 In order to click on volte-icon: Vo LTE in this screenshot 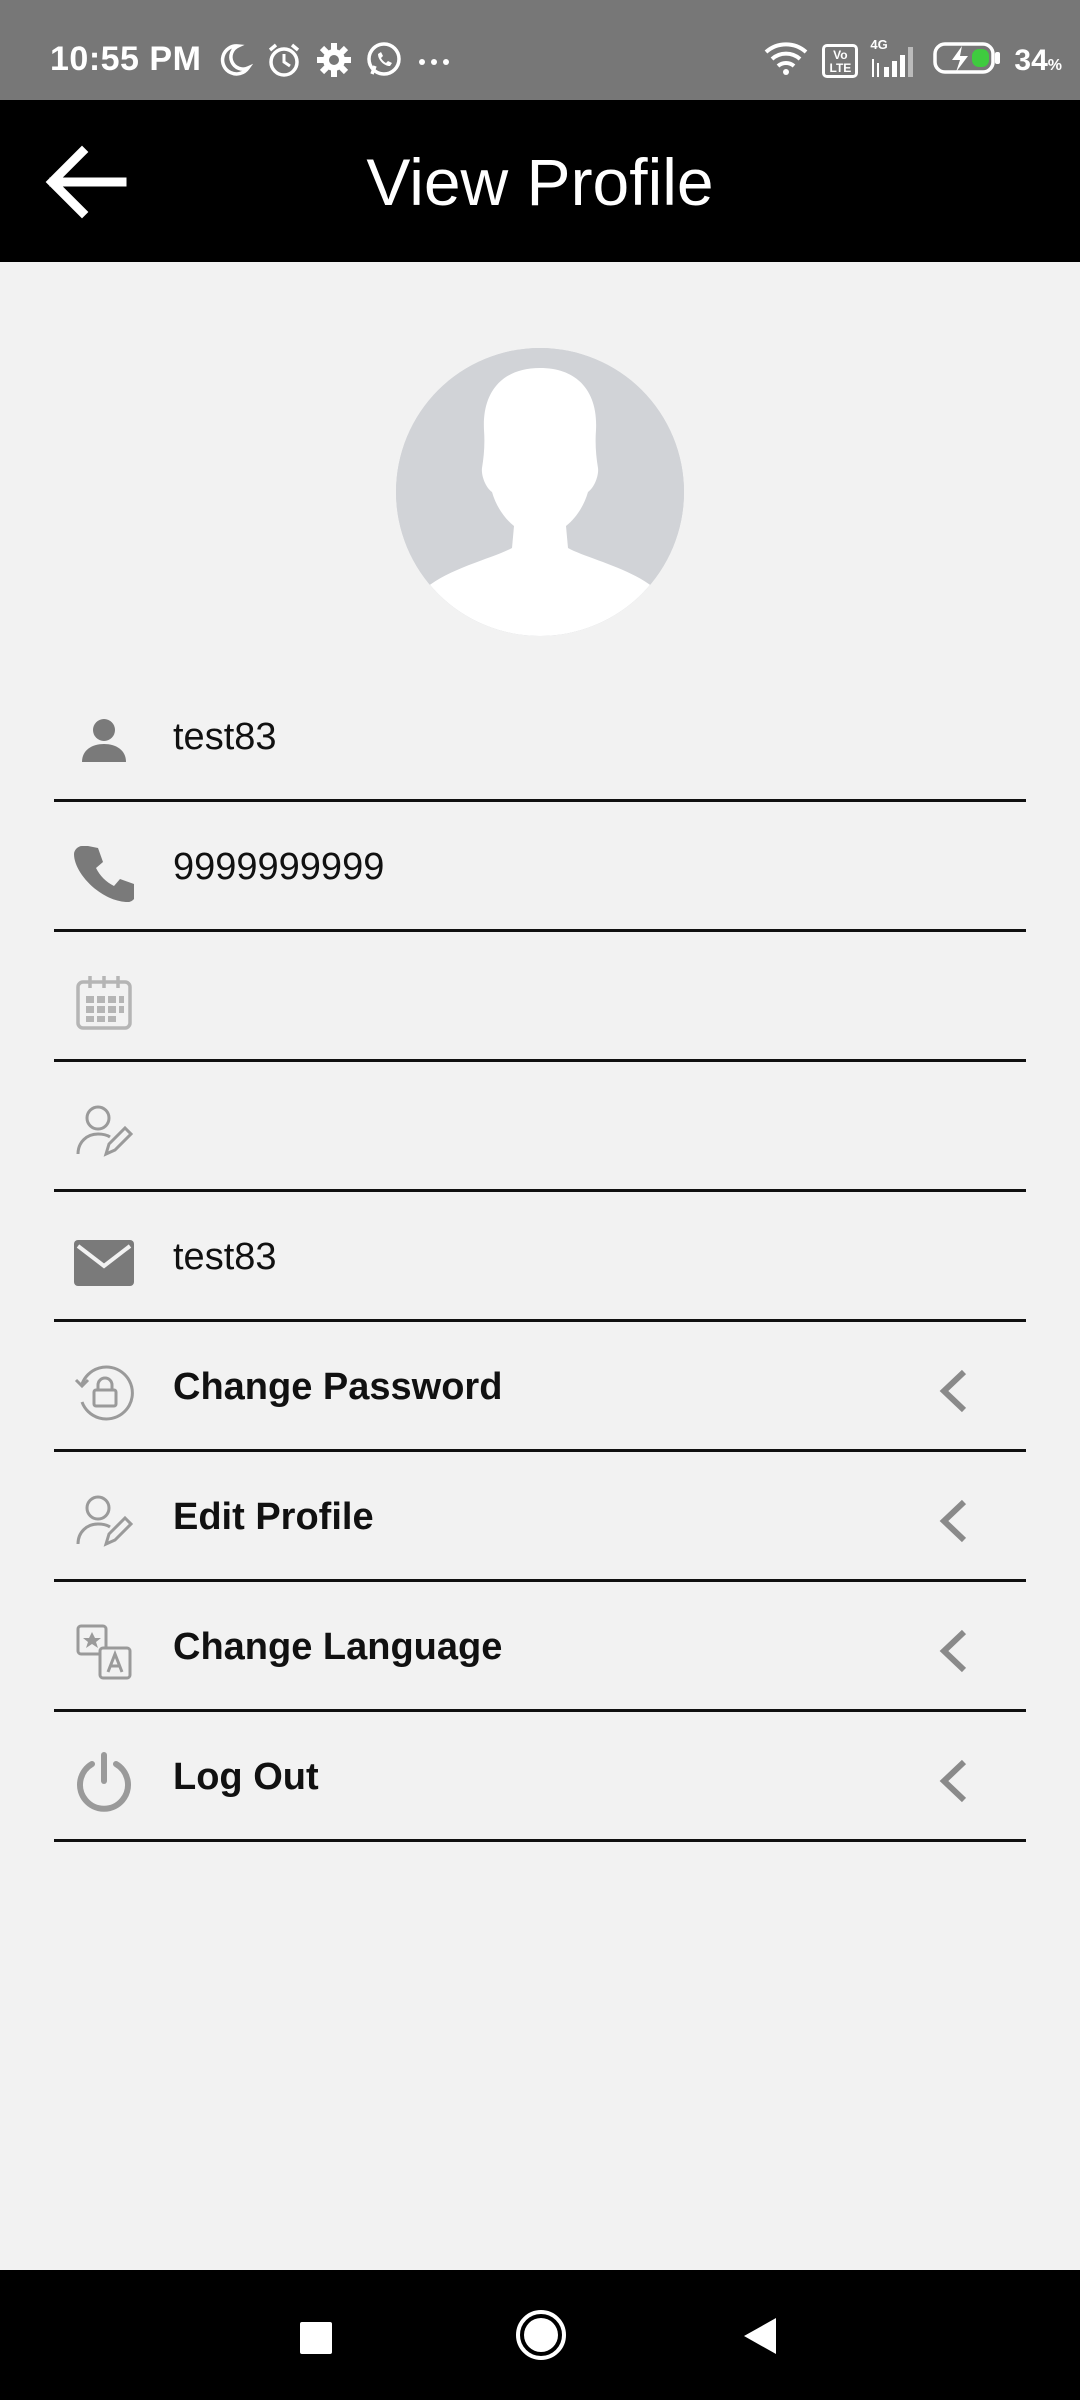, I will do `click(840, 60)`.